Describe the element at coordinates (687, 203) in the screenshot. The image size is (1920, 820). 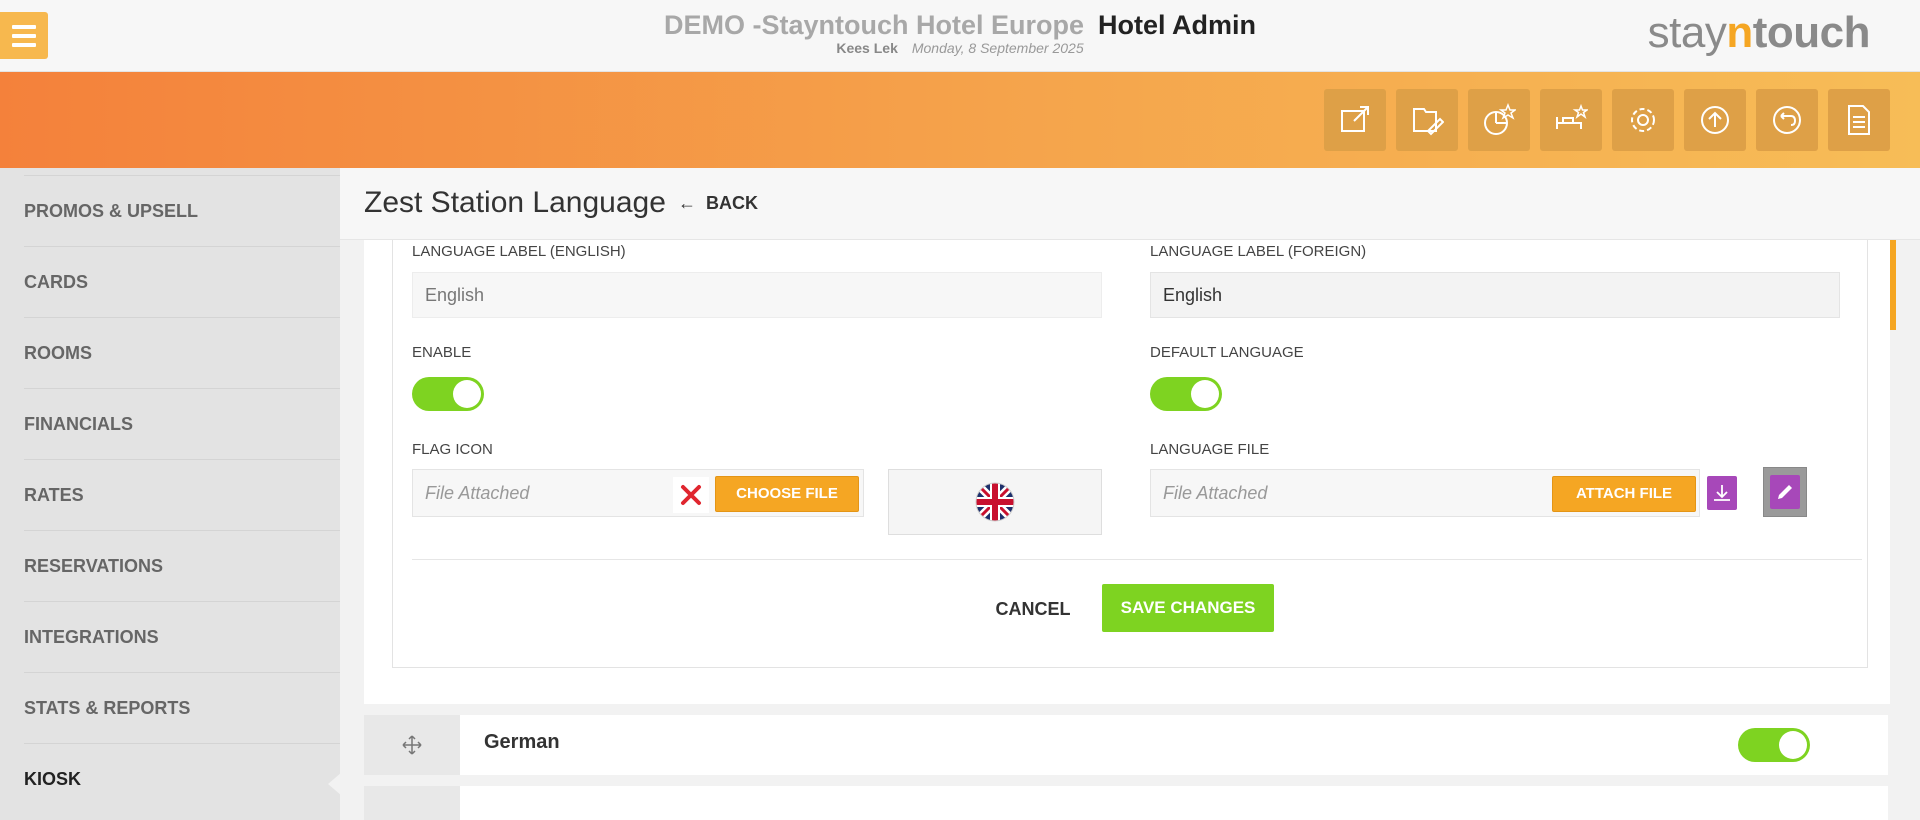
I see `back-arrow-icon: ←` at that location.